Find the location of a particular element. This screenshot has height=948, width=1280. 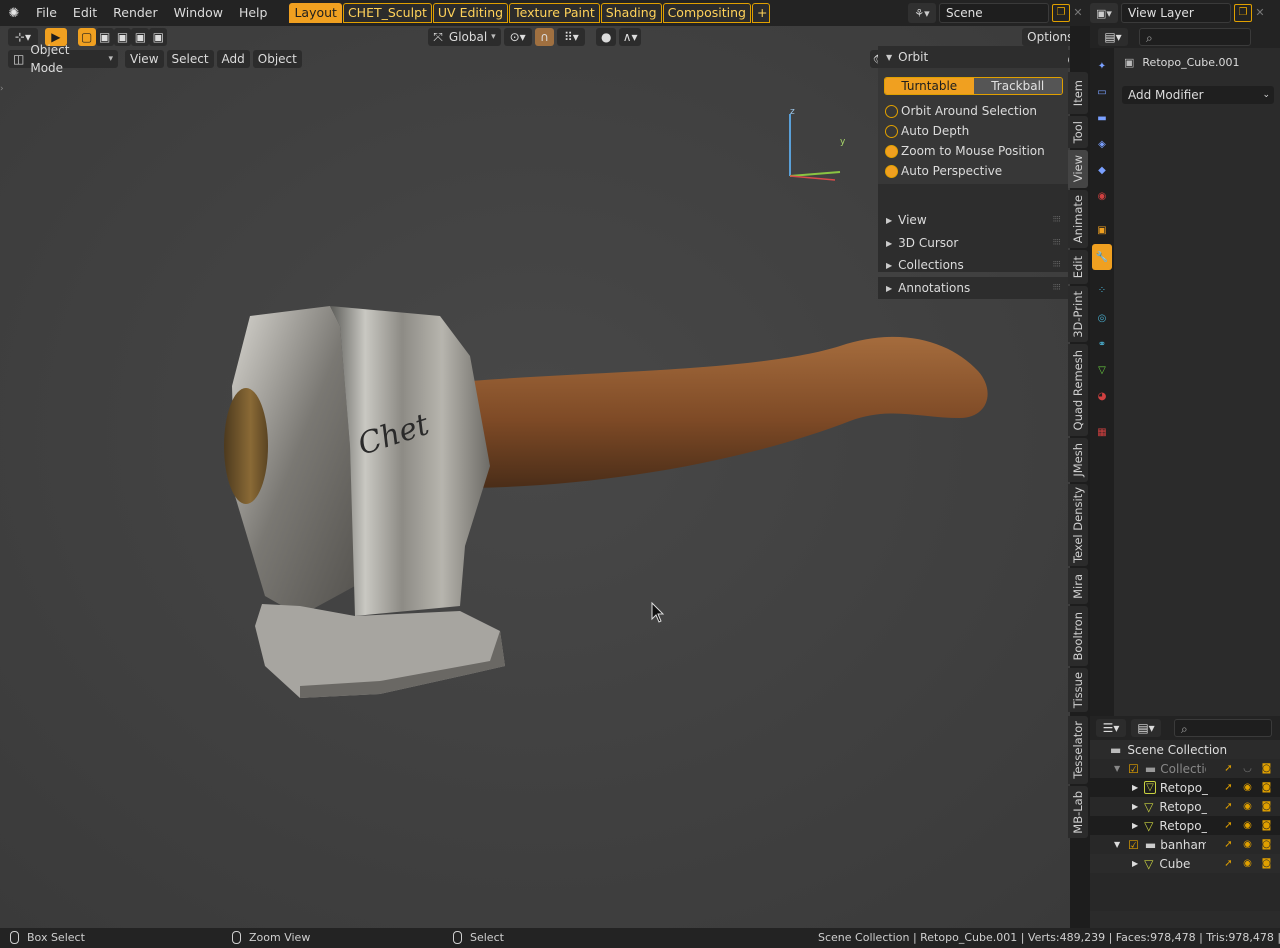

menu-render: Render is located at coordinates (135, 13).